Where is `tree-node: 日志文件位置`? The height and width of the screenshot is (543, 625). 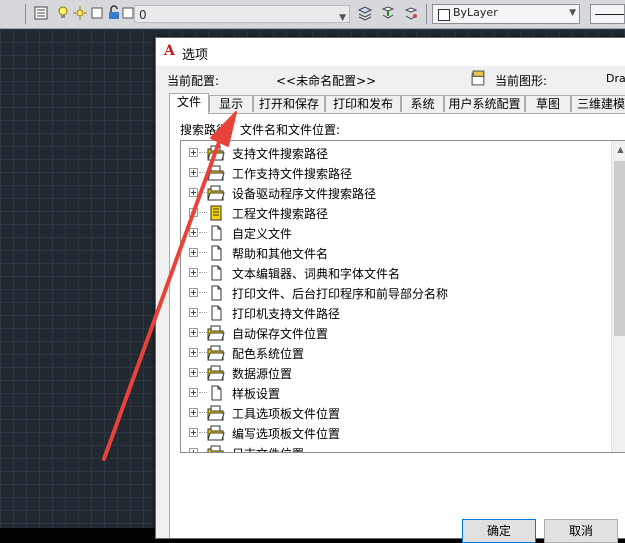
tree-node: 日志文件位置 is located at coordinates (396, 447).